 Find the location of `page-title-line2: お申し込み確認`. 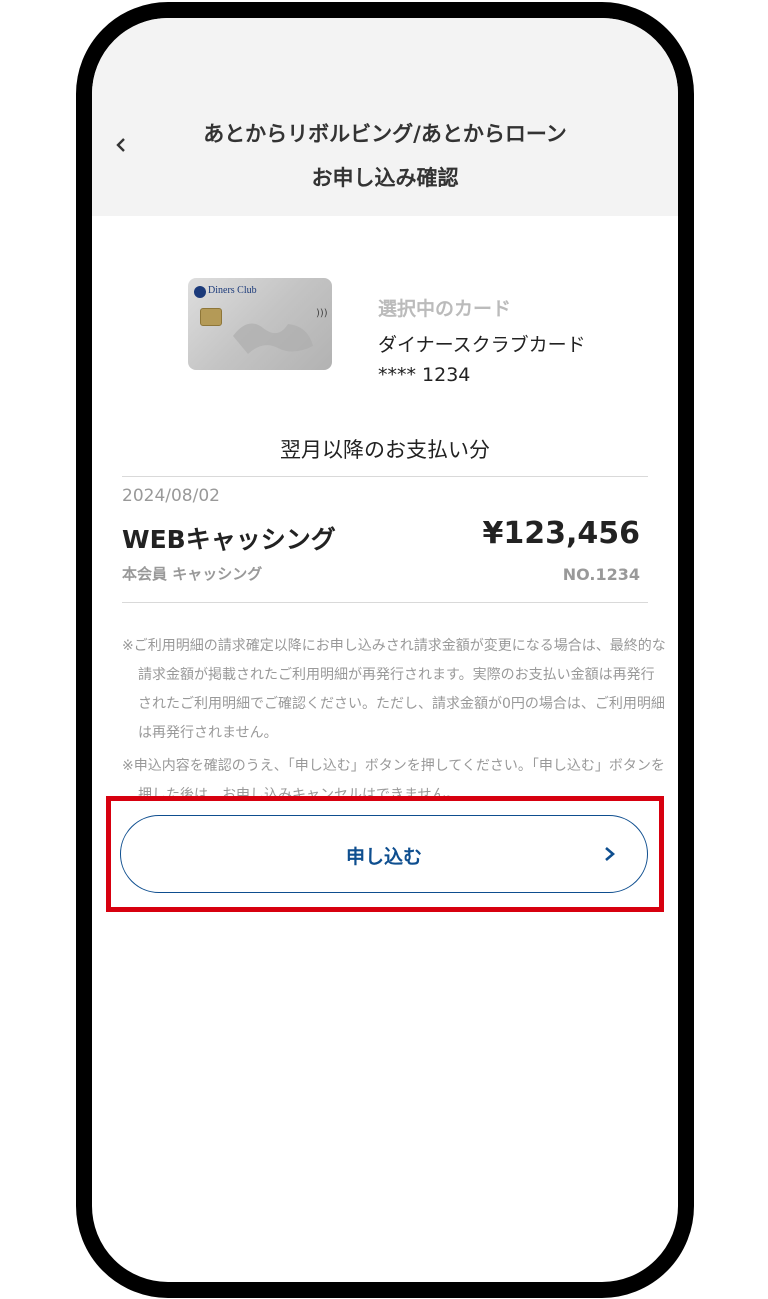

page-title-line2: お申し込み確認 is located at coordinates (385, 178).